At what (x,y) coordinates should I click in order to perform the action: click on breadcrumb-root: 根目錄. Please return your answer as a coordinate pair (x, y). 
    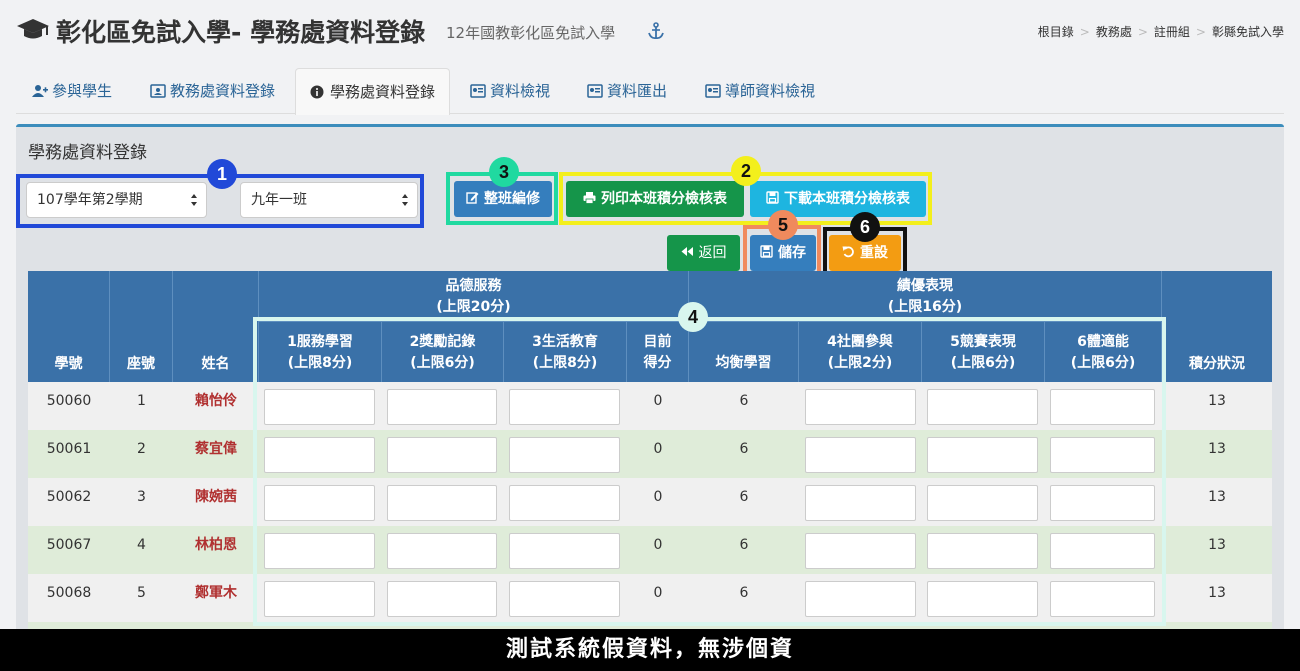
    Looking at the image, I should click on (1056, 32).